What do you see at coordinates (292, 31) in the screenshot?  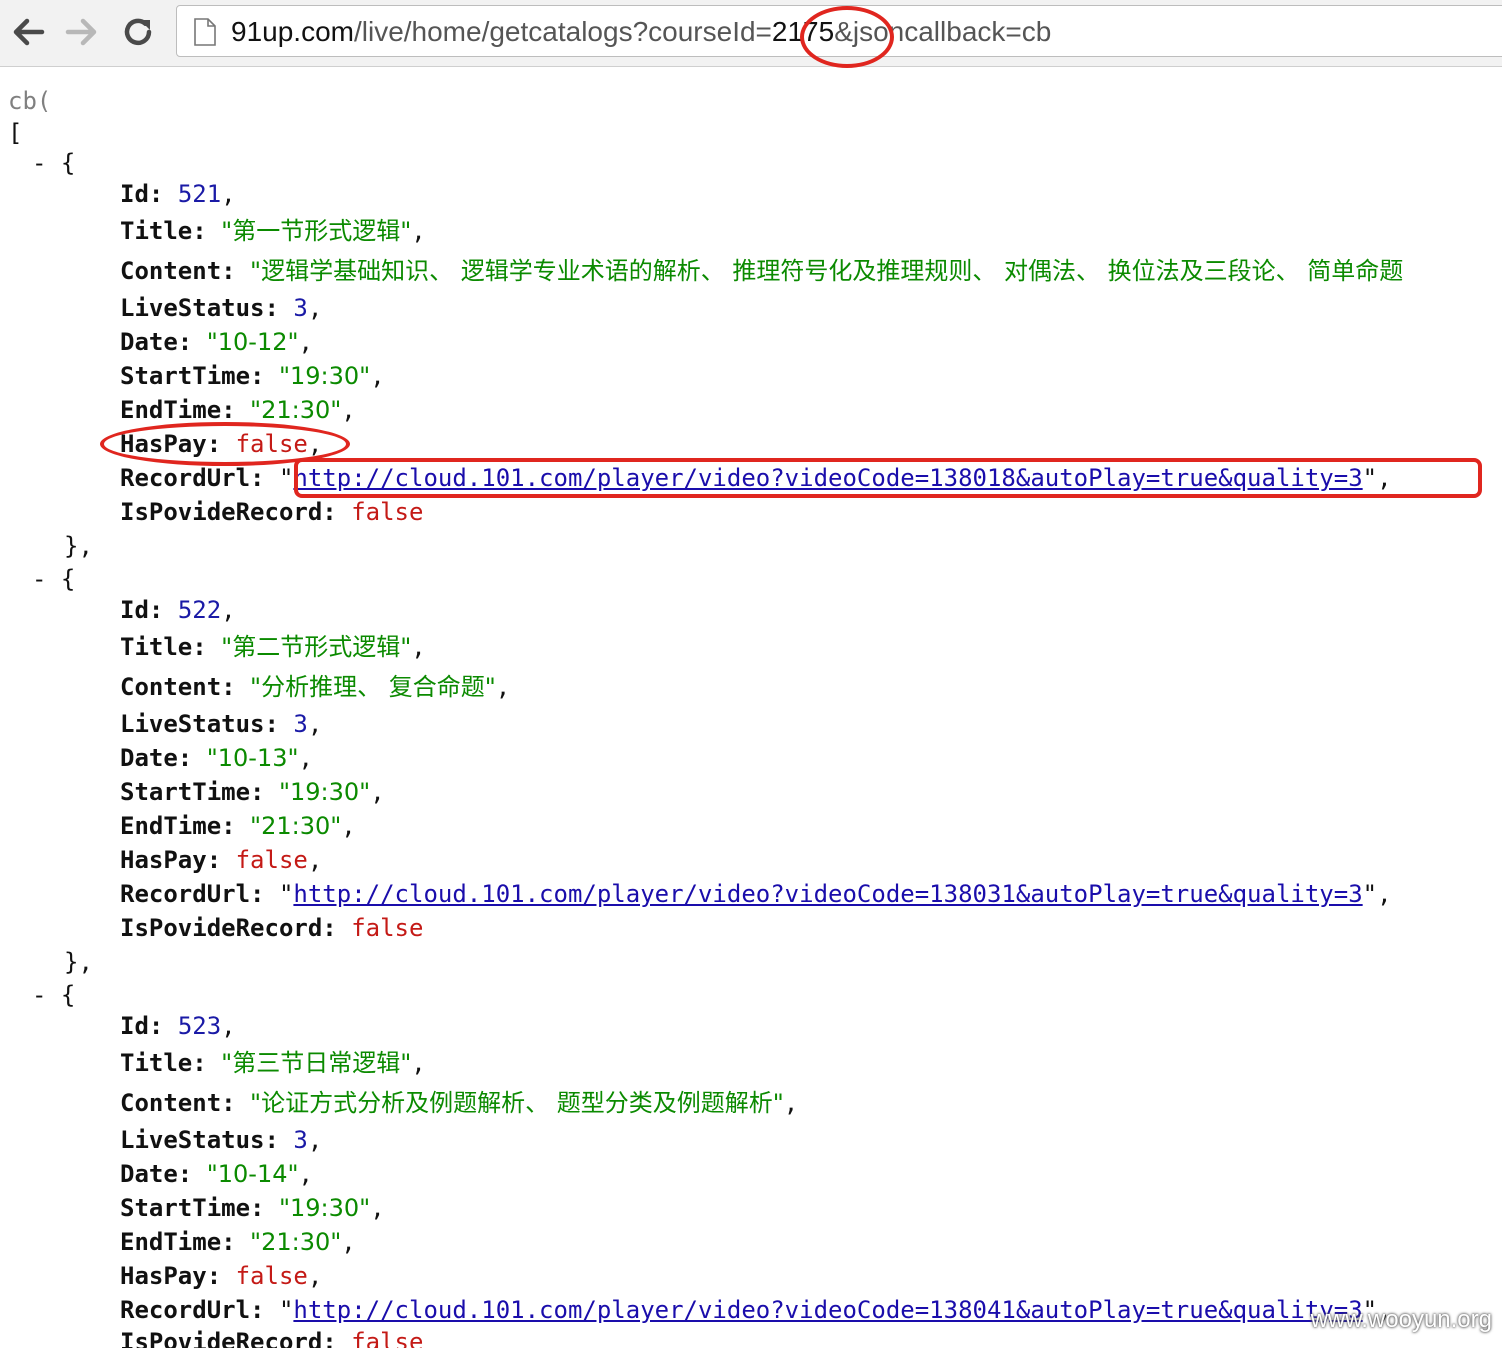 I see `url-host: 91up.com` at bounding box center [292, 31].